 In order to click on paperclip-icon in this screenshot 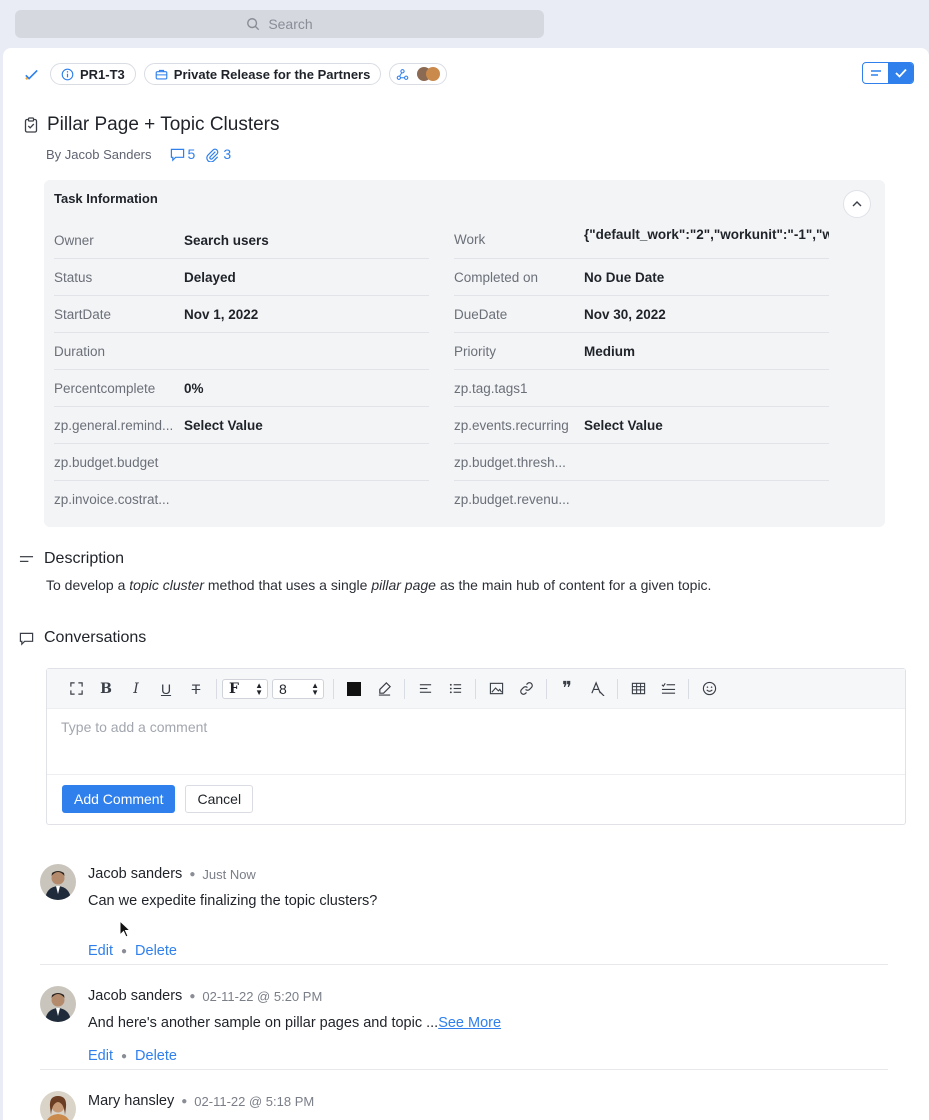, I will do `click(212, 155)`.